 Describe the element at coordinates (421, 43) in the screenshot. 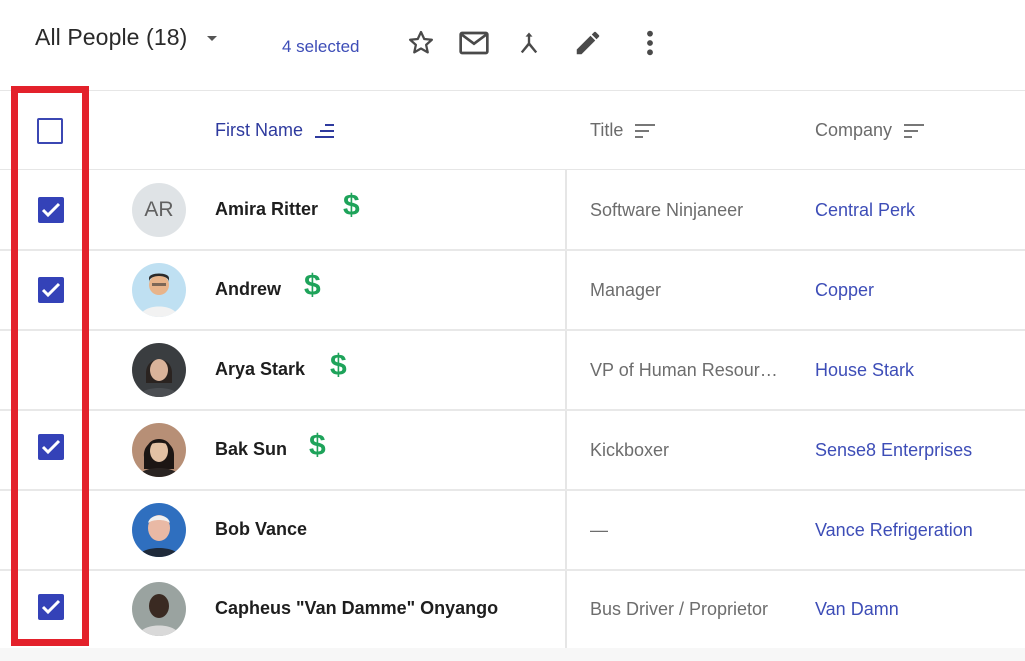

I see `star-icon` at that location.